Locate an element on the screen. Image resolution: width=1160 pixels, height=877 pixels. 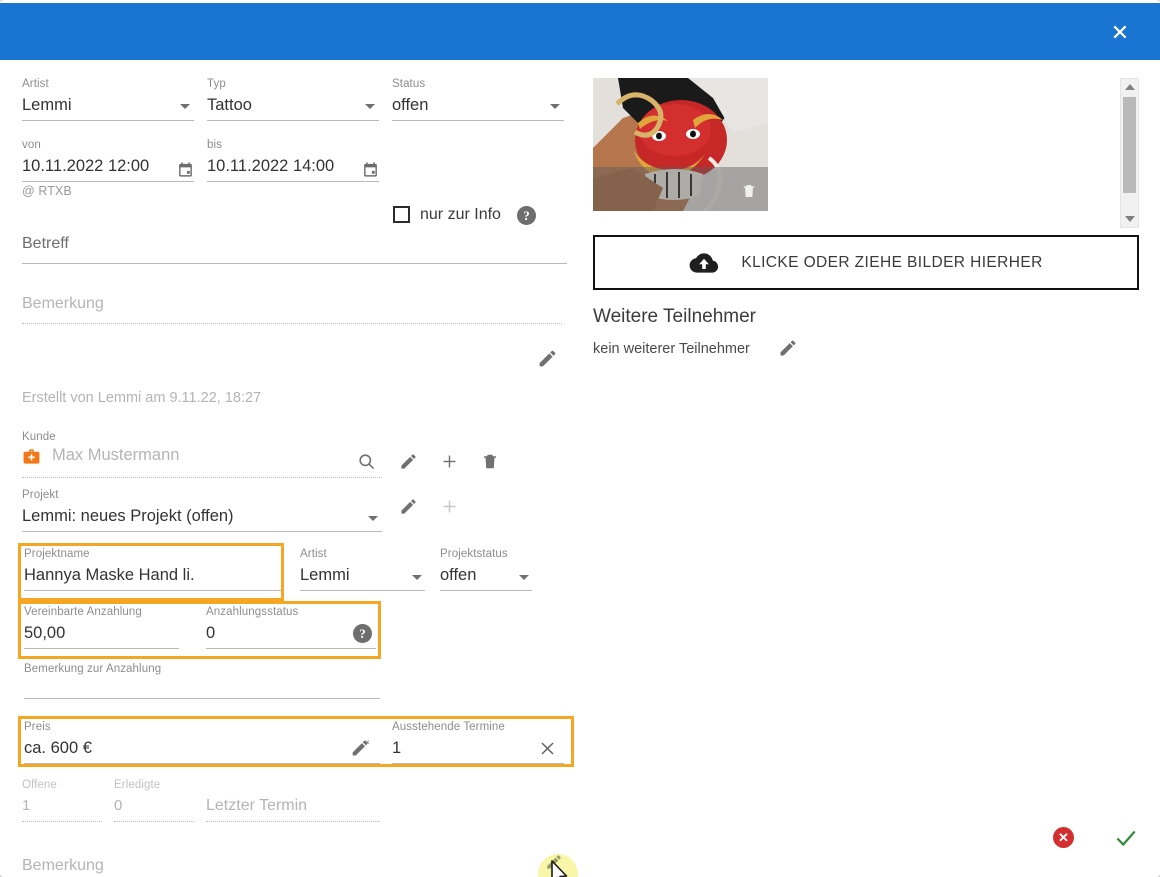
field-von-label: von is located at coordinates (31, 145).